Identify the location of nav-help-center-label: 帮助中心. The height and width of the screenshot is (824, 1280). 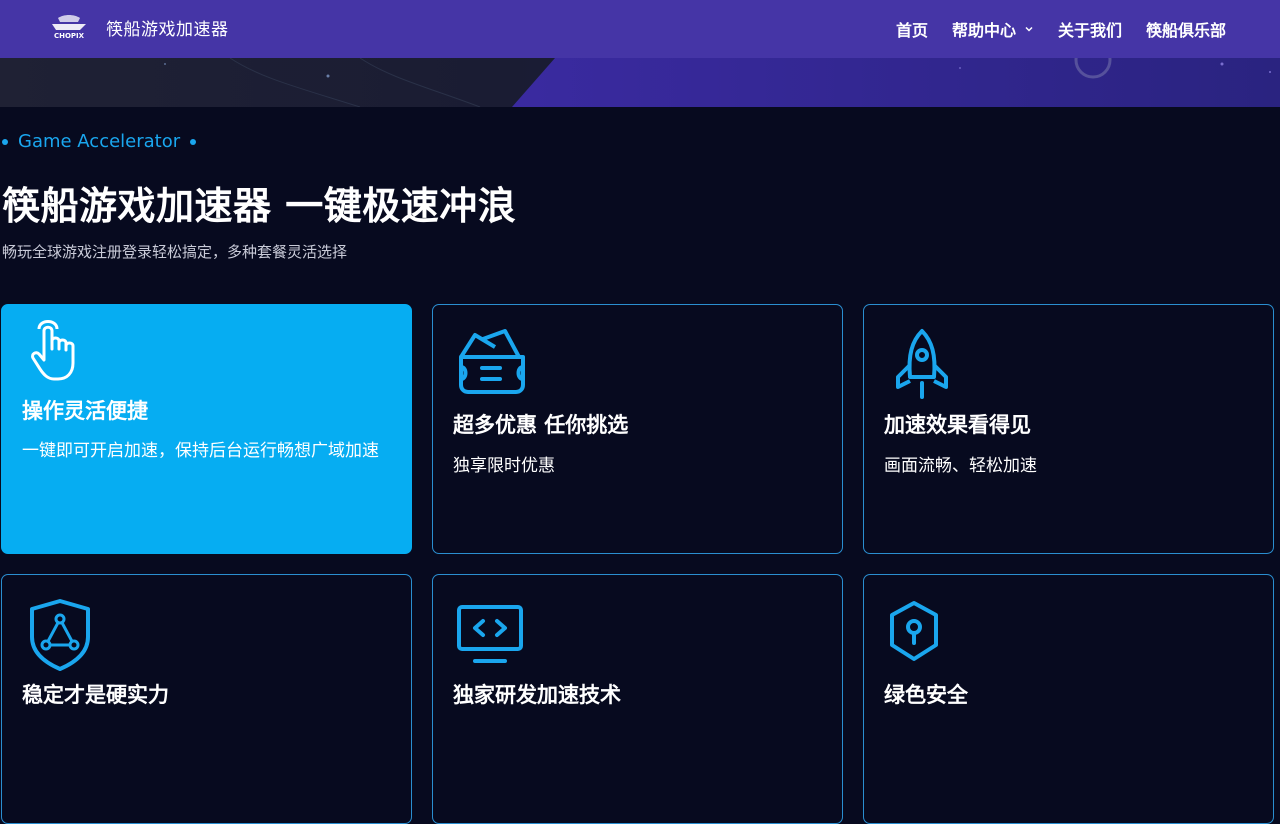
(983, 30).